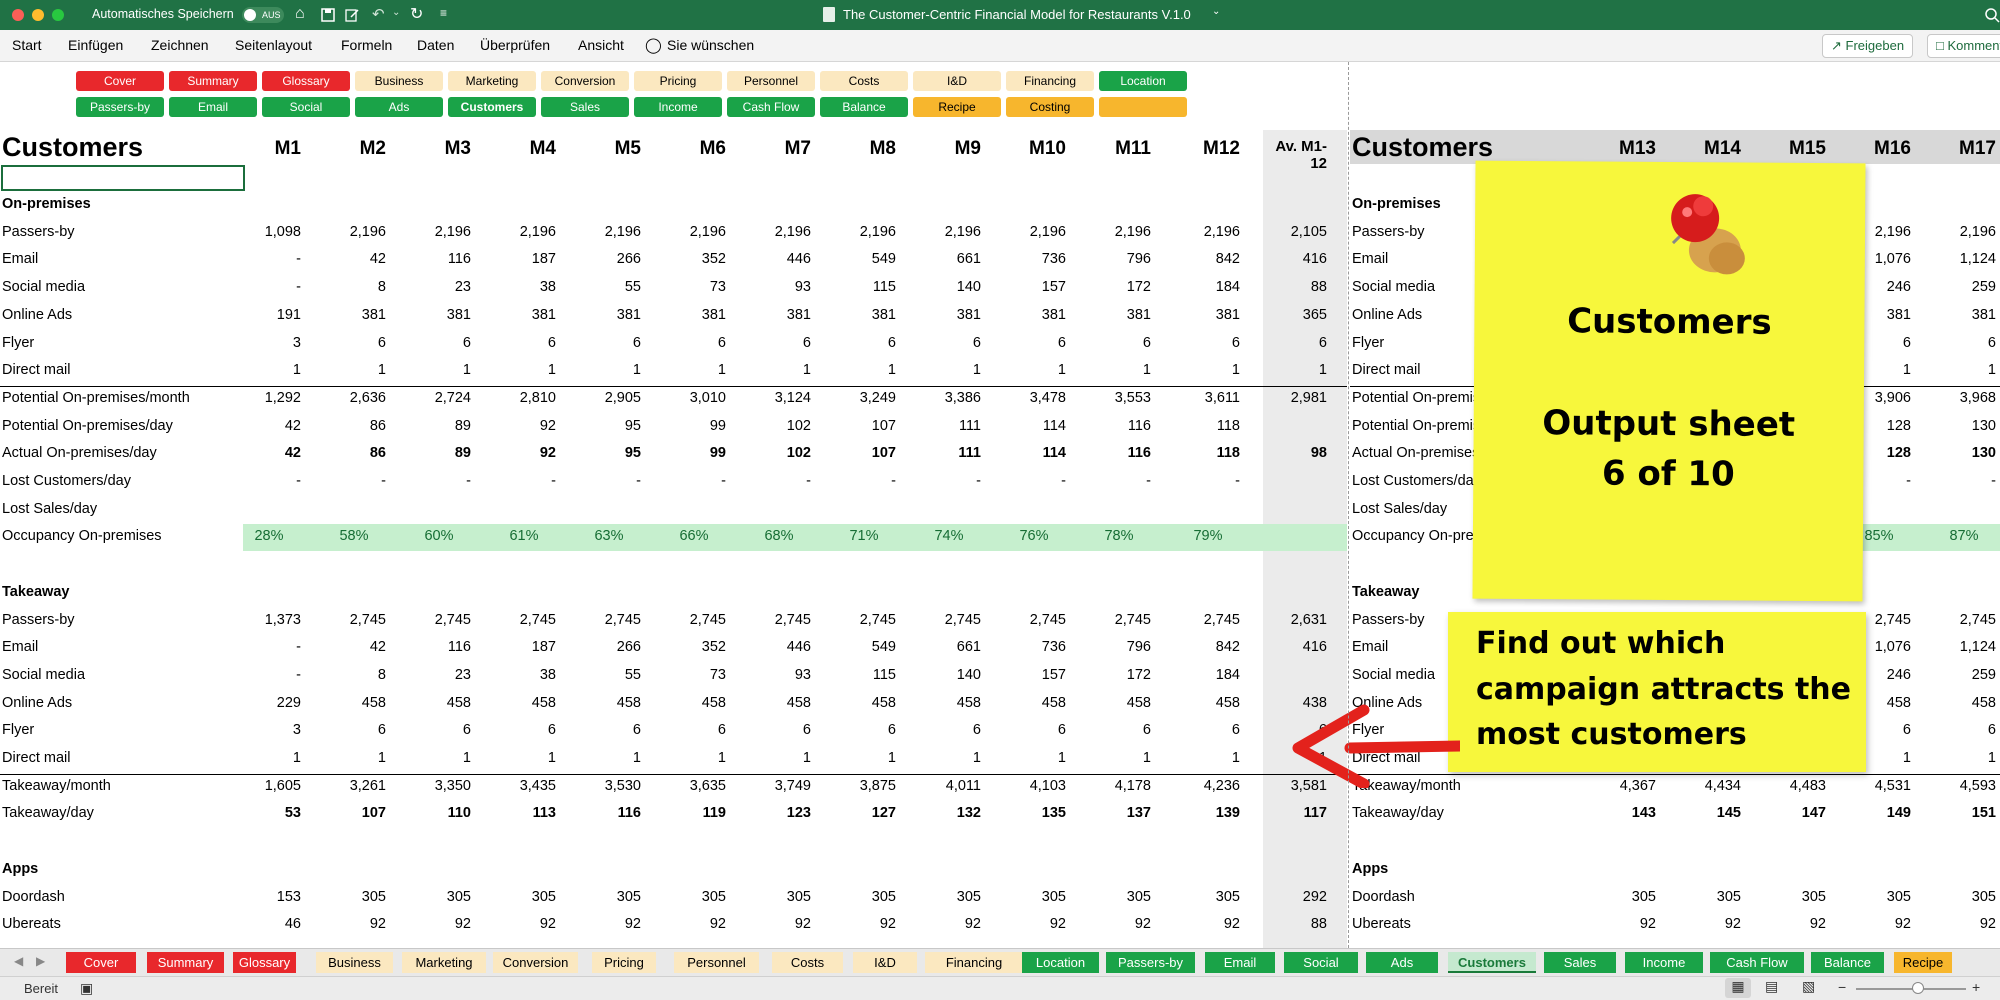 This screenshot has height=1000, width=2000. I want to click on sheet-tab-summary: Summary, so click(185, 962).